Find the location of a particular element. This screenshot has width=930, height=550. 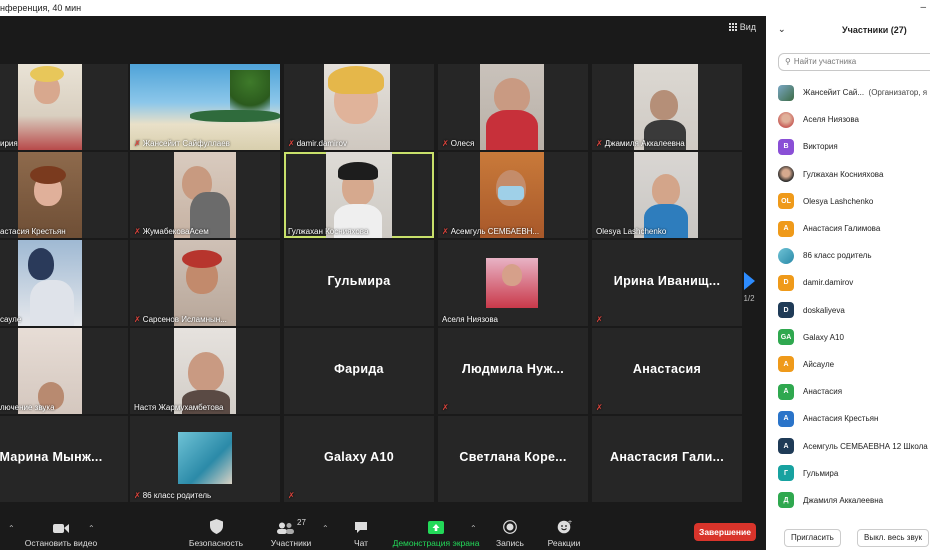

video-tile: ✗ Олеся is located at coordinates (513, 107).